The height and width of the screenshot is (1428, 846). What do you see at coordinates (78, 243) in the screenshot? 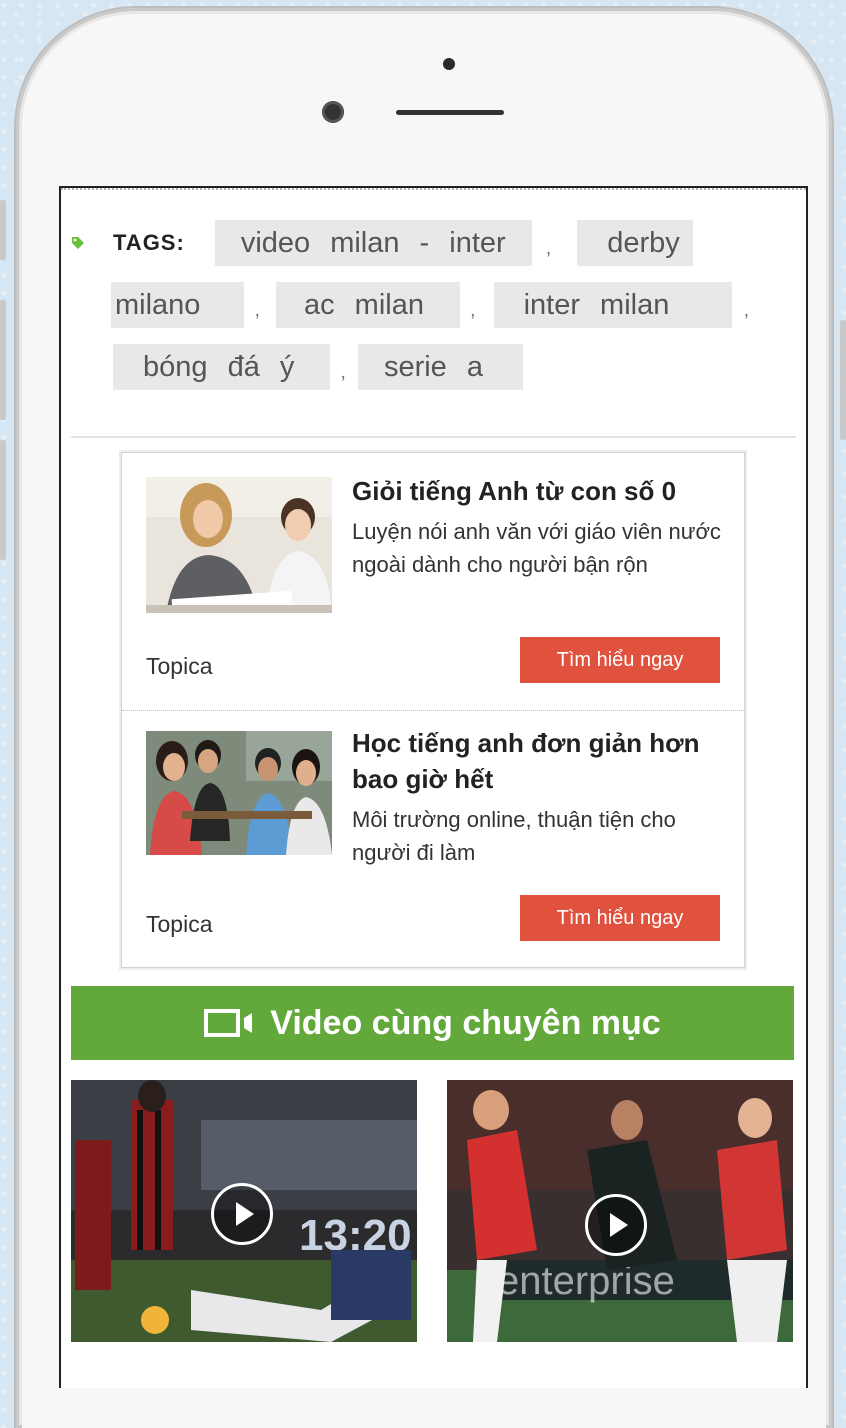
I see `tag-icon` at bounding box center [78, 243].